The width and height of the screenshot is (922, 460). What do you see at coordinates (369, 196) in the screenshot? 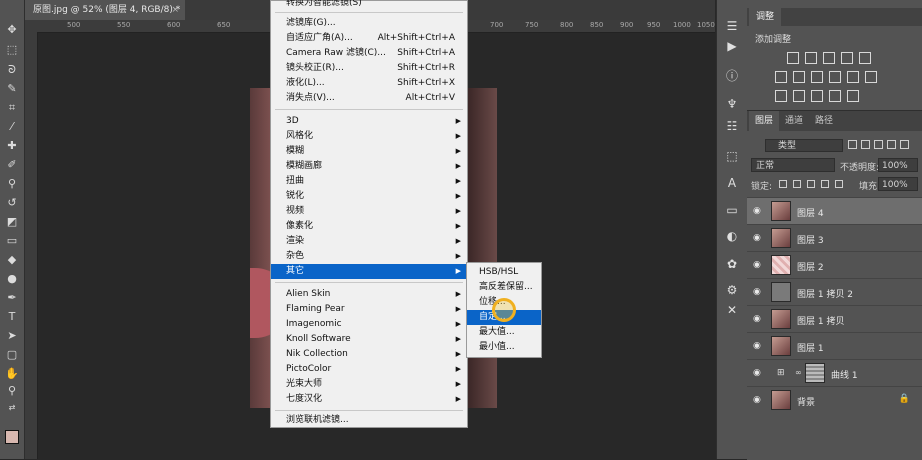
I see `menu-item-sharpen: 锐化 ▶` at bounding box center [369, 196].